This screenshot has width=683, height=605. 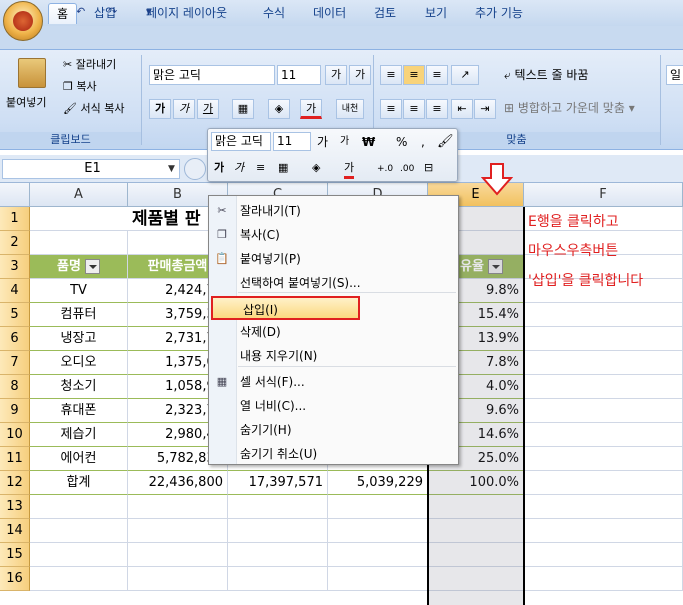 I want to click on context-menu-item: 숨기기 취소(U), so click(x=347, y=454).